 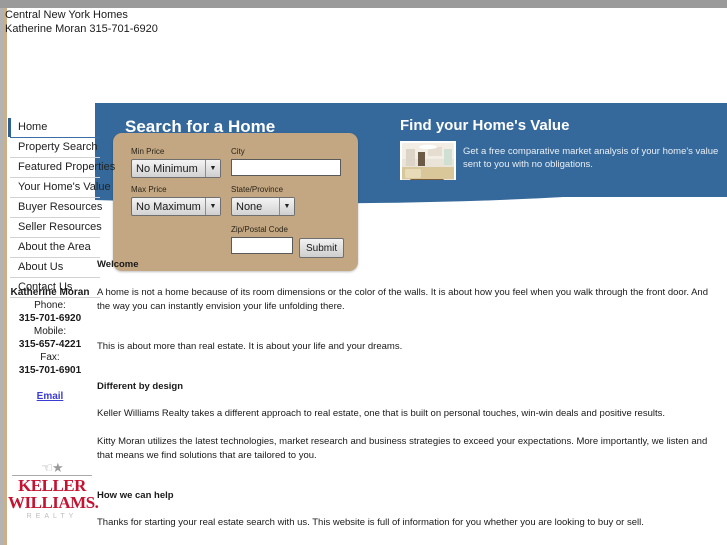 I want to click on mobile-label: Mobile:, so click(x=50, y=331).